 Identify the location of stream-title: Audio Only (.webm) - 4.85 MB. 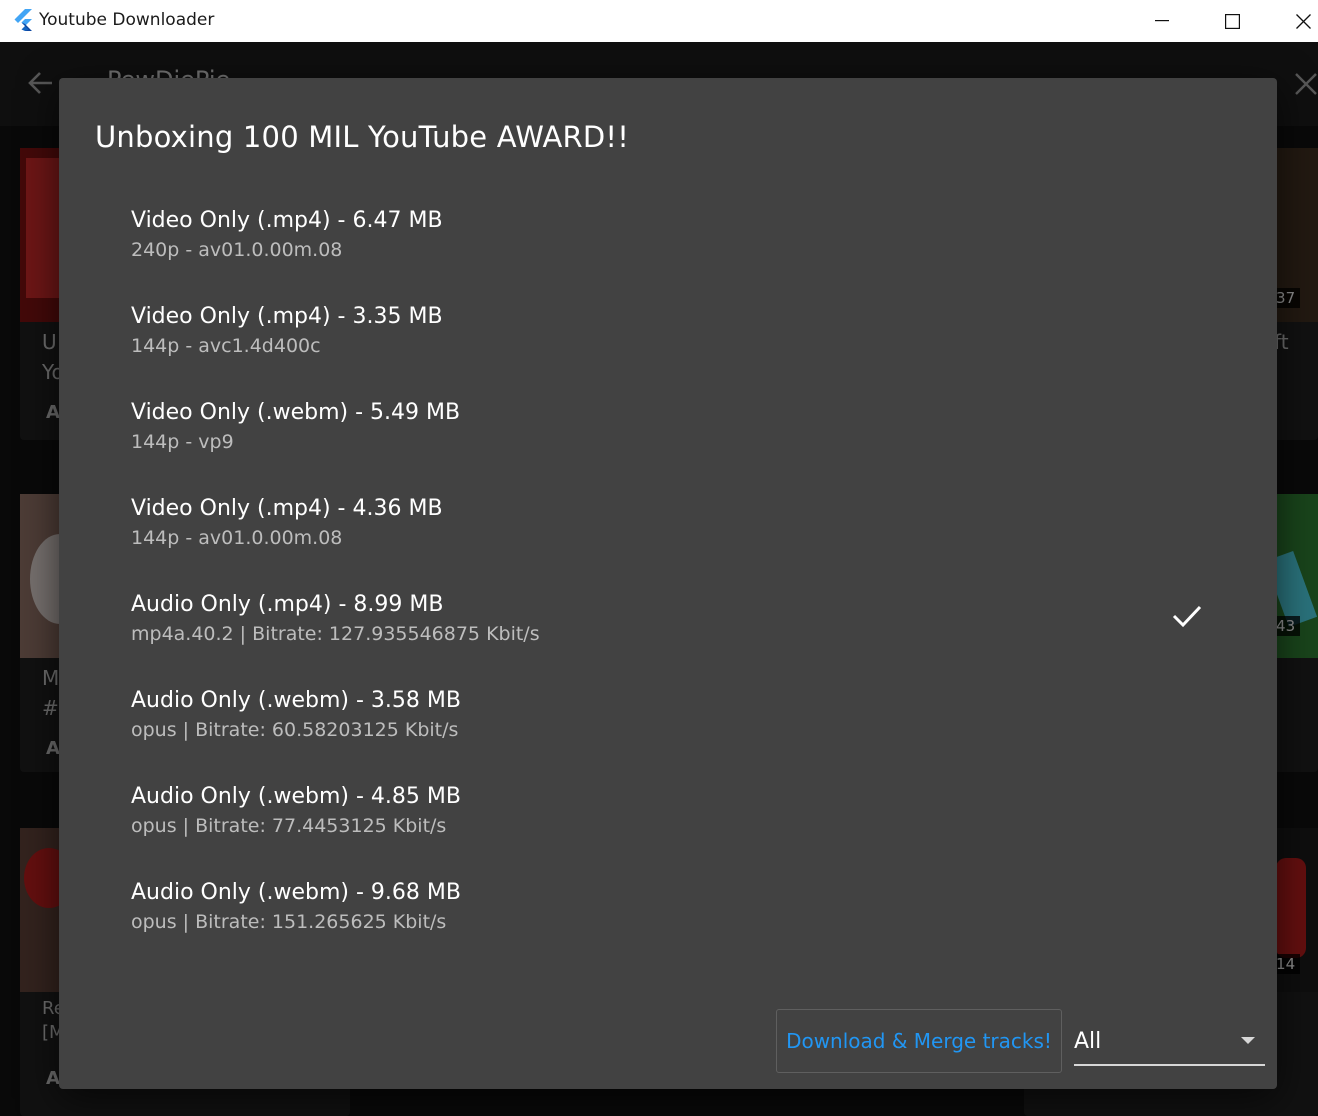
(296, 796).